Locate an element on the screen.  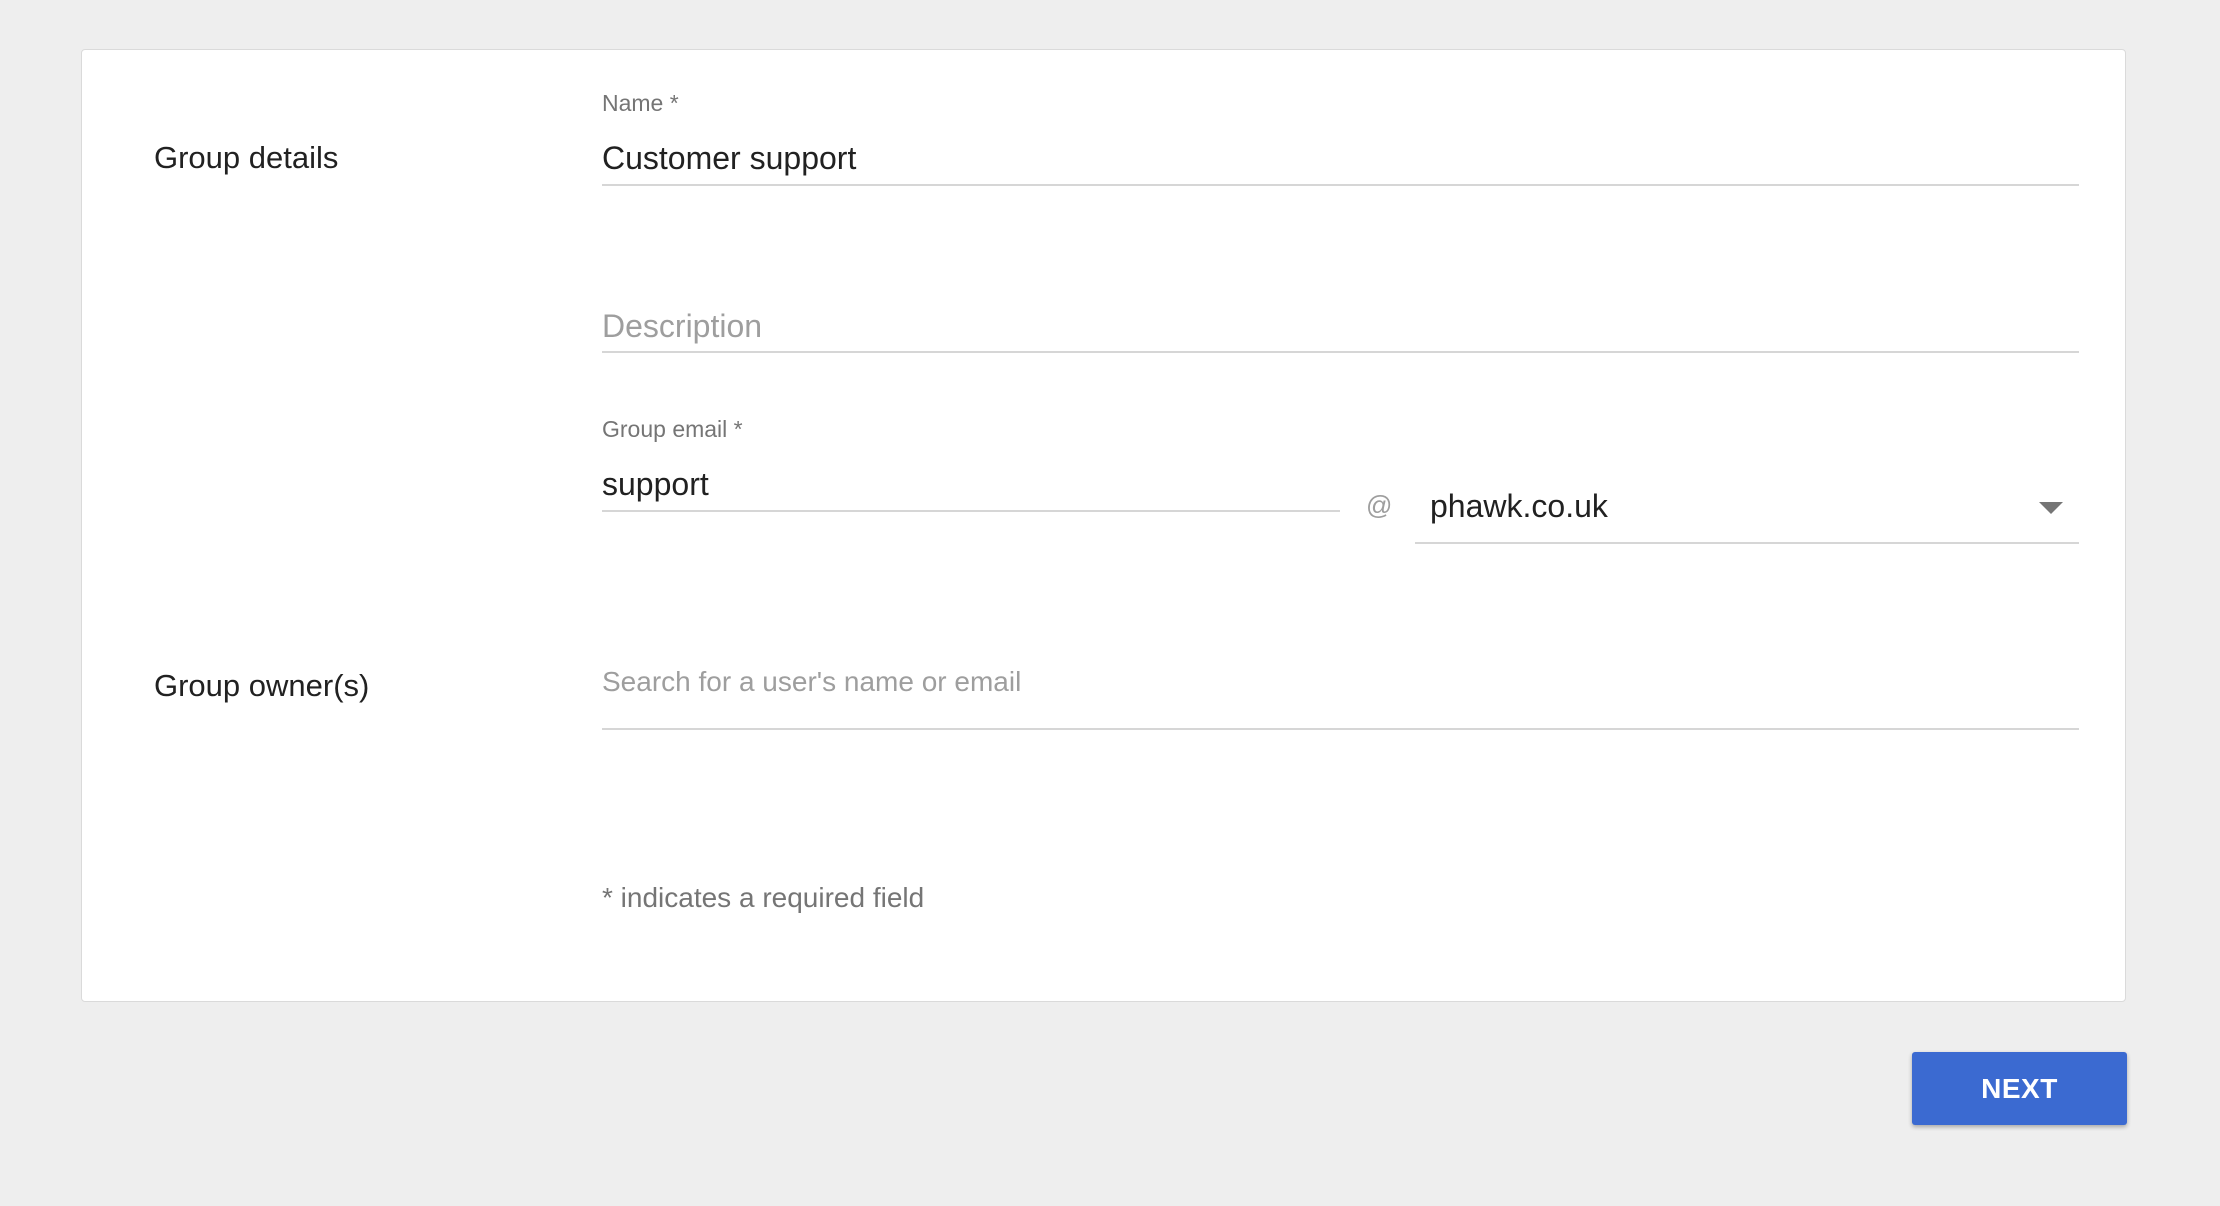
domain-select: phawk.co.uk is located at coordinates (1747, 511).